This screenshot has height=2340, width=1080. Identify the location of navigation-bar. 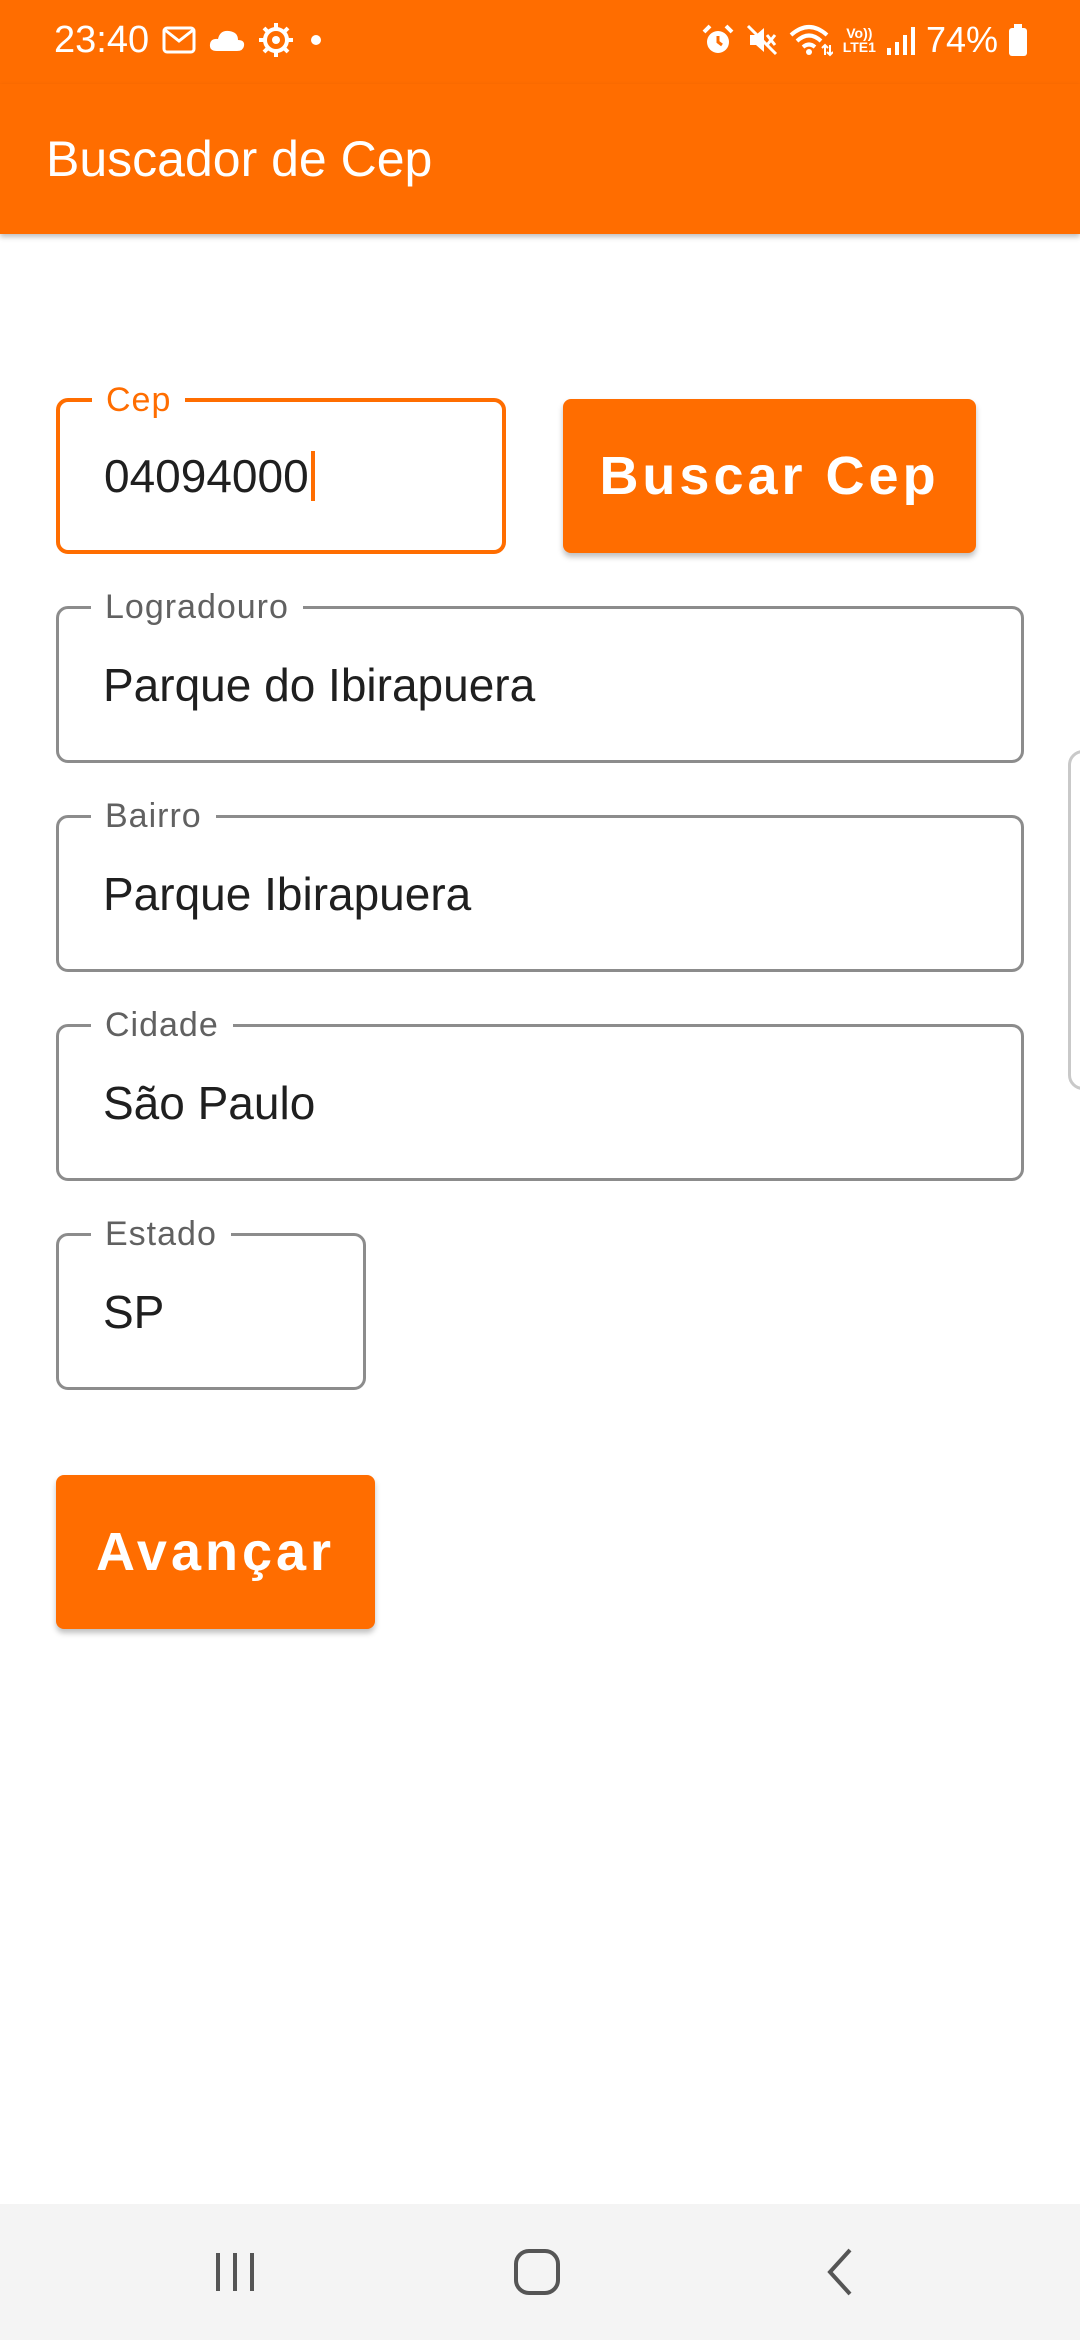
(540, 2272).